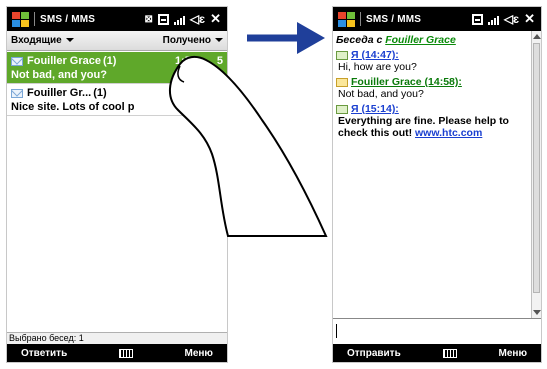  Describe the element at coordinates (182, 61) in the screenshot. I see `message-time: 1:5` at that location.